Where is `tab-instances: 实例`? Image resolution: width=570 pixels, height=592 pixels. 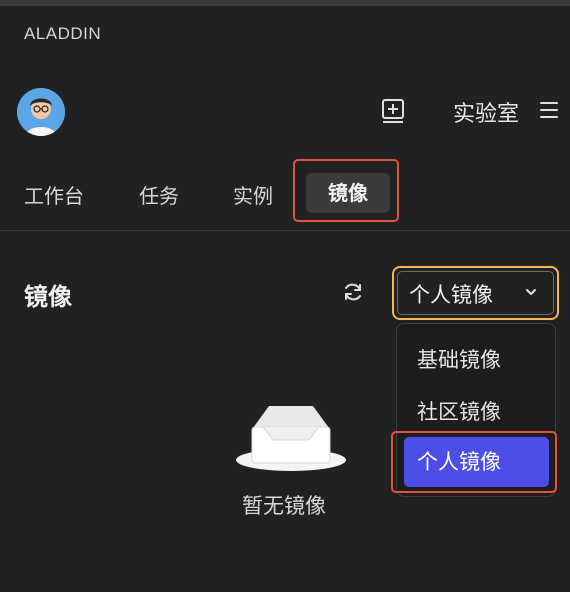
tab-instances: 实例 is located at coordinates (253, 194).